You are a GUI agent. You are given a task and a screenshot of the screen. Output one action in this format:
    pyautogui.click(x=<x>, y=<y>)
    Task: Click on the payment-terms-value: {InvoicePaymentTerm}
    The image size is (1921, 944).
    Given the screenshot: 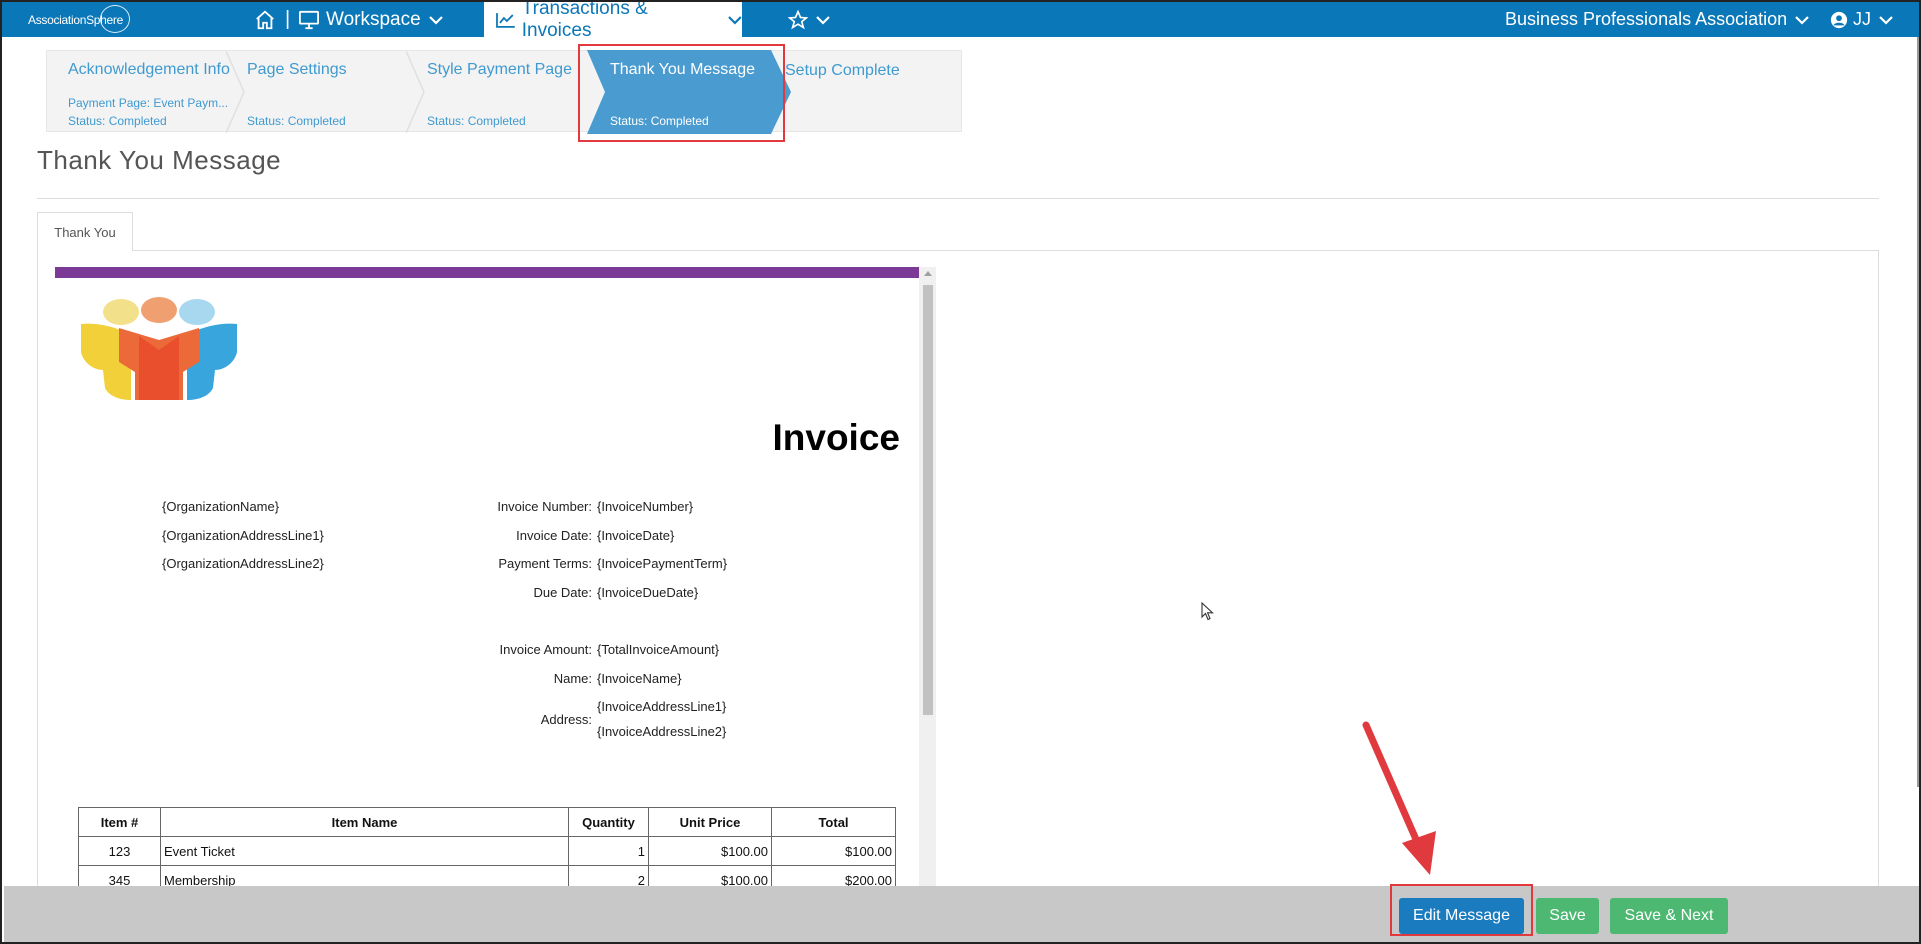 What is the action you would take?
    pyautogui.click(x=662, y=563)
    